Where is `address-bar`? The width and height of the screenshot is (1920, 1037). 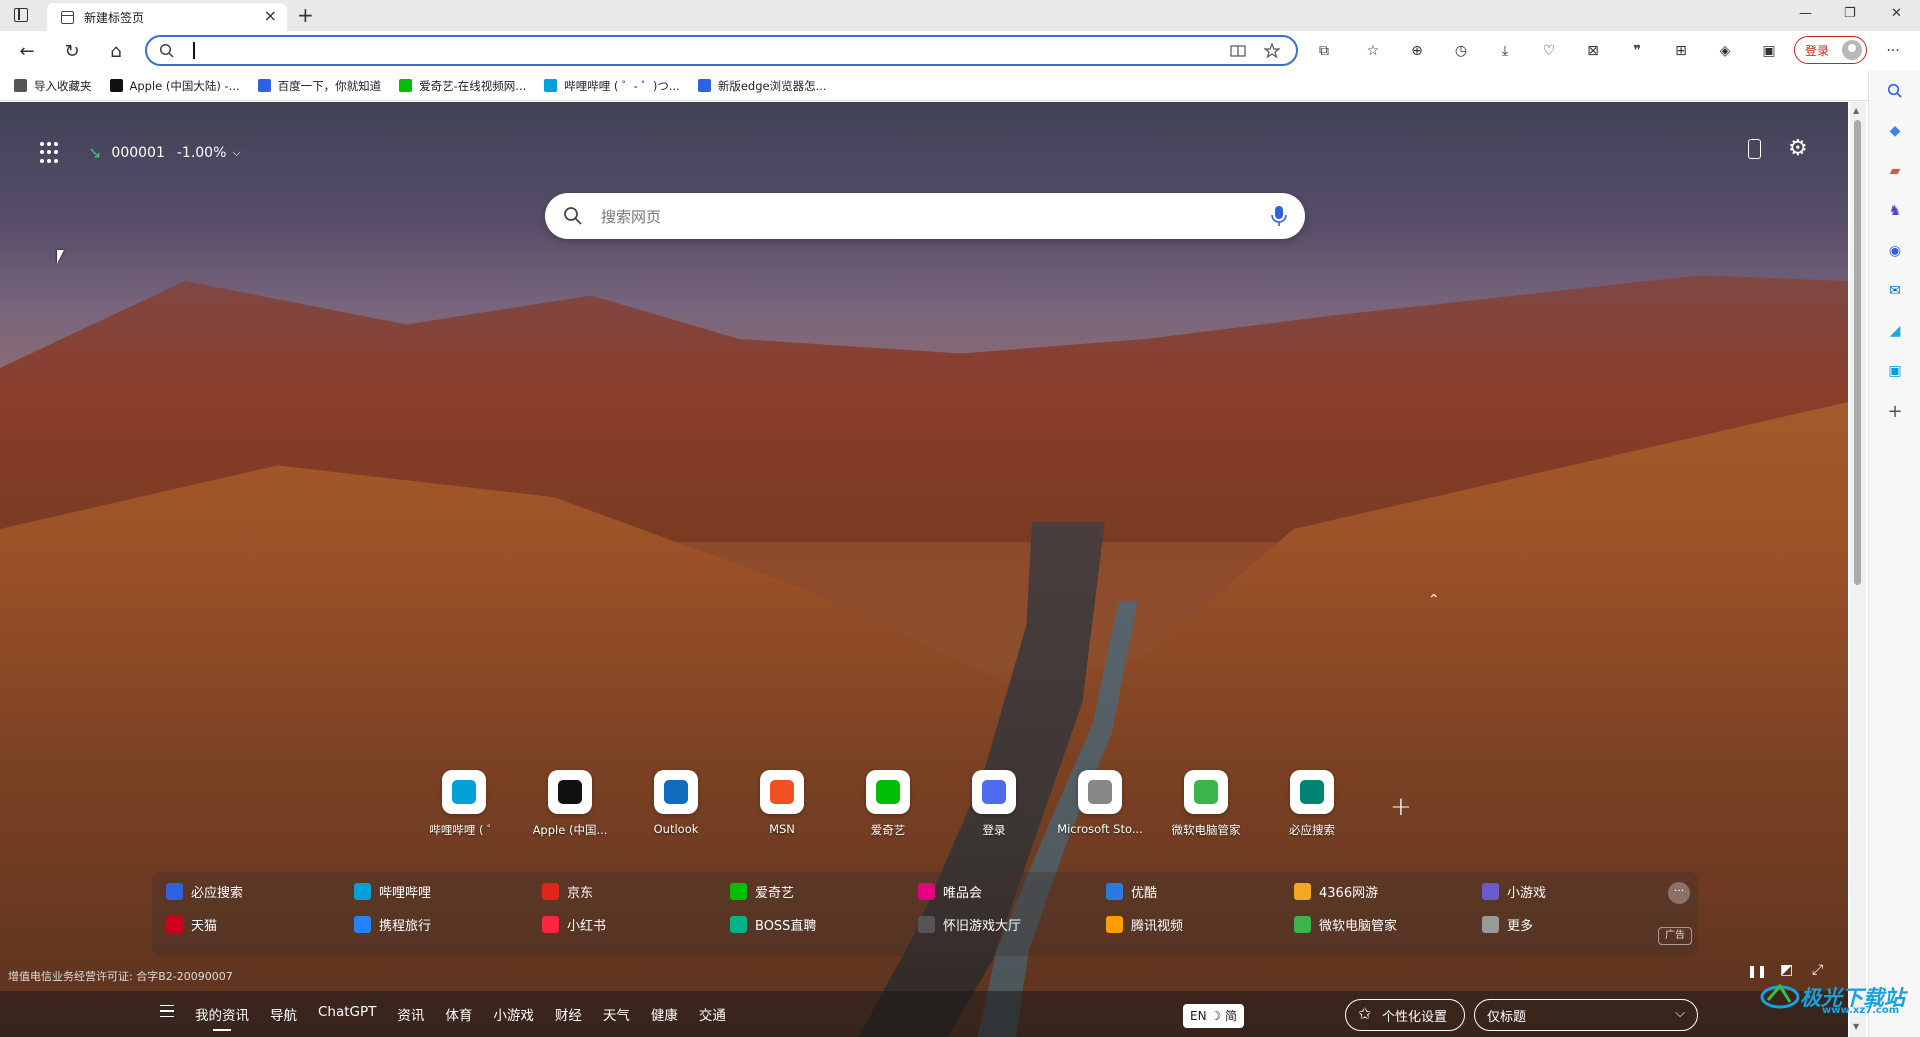 address-bar is located at coordinates (721, 50).